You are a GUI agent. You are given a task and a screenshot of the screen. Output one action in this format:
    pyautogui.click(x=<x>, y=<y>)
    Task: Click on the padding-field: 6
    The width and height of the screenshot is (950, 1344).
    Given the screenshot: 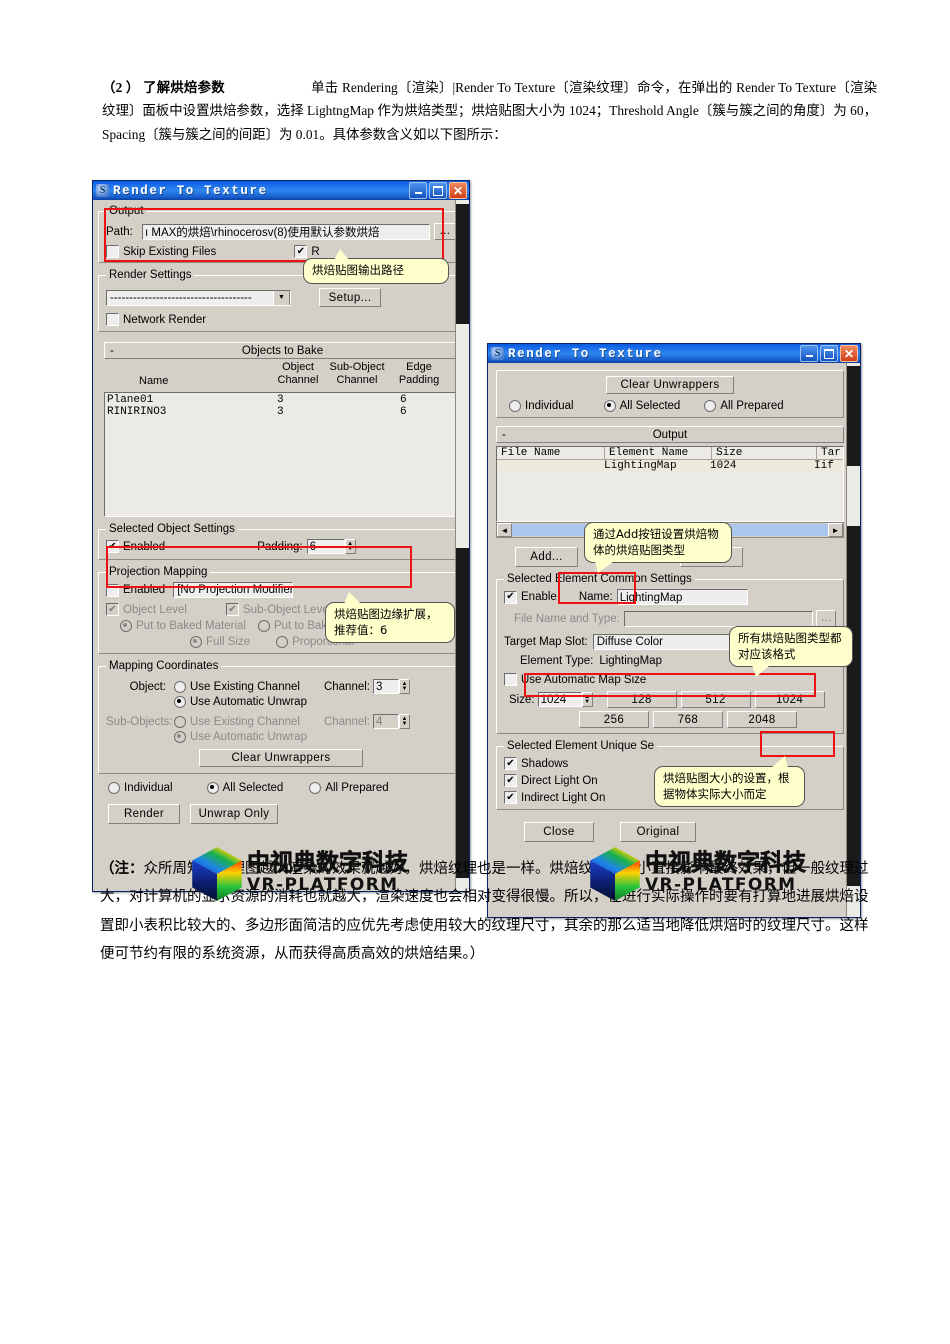 What is the action you would take?
    pyautogui.click(x=325, y=546)
    